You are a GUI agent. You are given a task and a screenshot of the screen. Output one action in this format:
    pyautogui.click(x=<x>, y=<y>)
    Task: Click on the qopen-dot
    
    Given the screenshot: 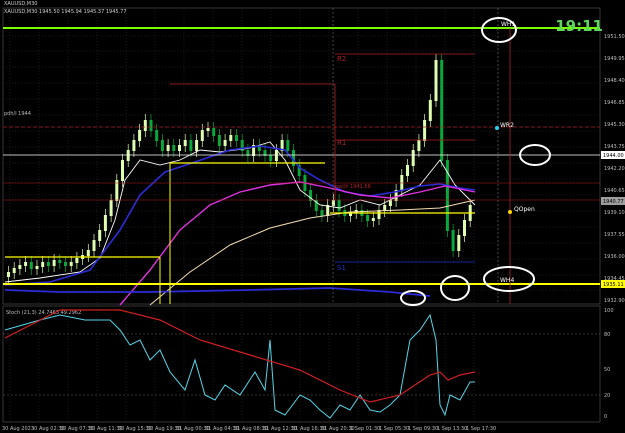 What is the action you would take?
    pyautogui.click(x=510, y=212)
    